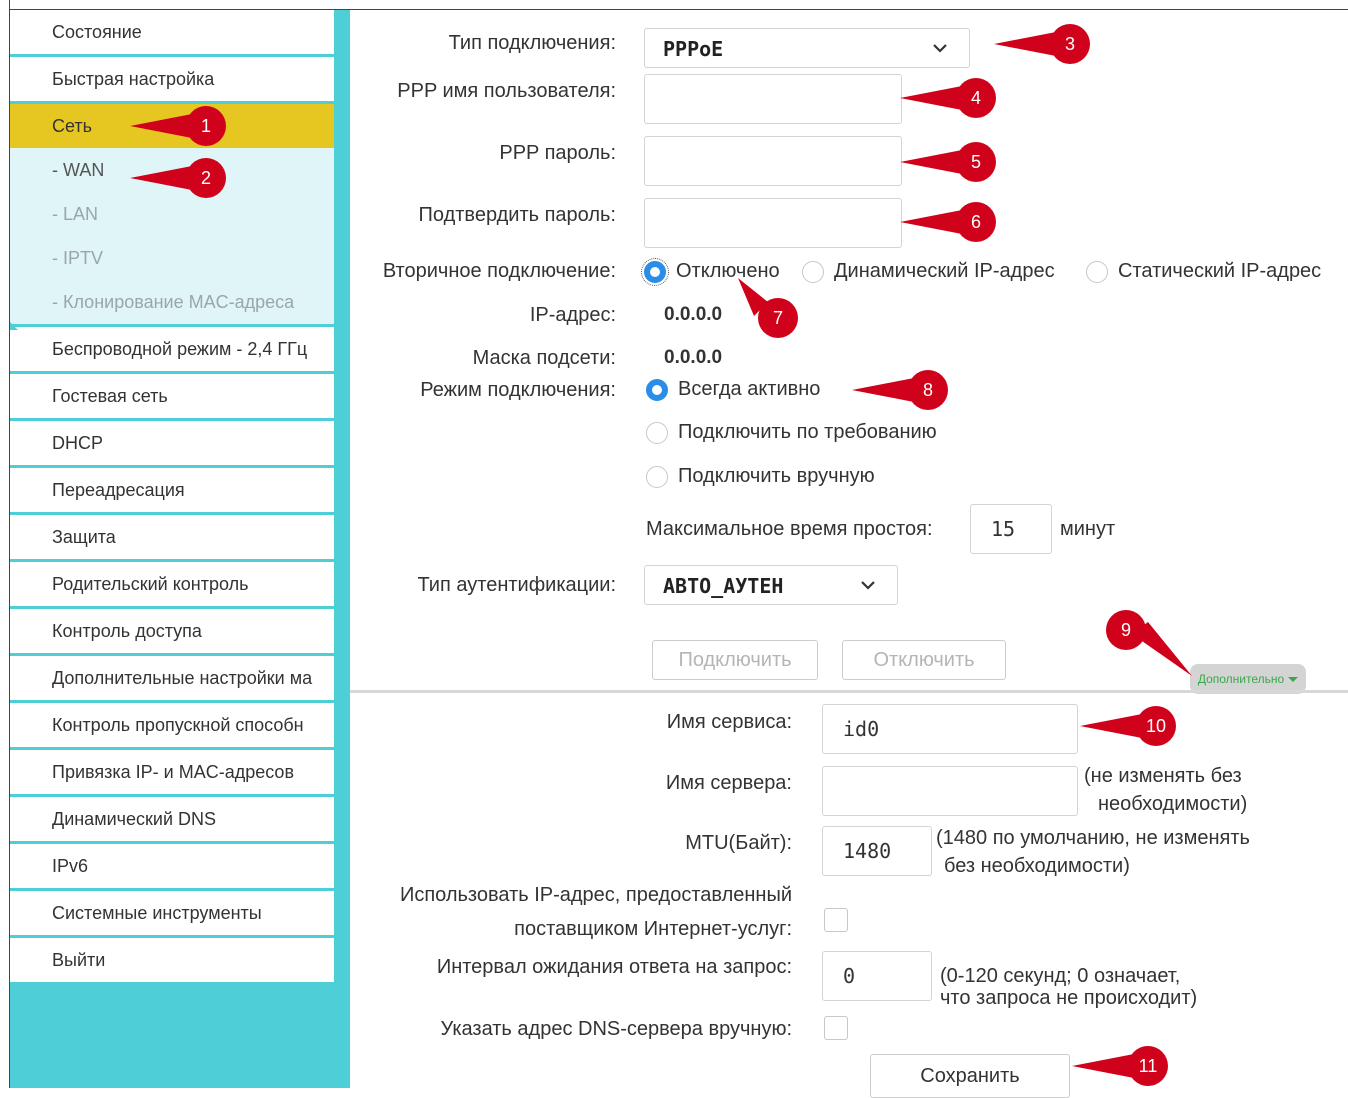 This screenshot has height=1098, width=1348. What do you see at coordinates (728, 783) in the screenshot?
I see `server-name-label: Имя сервера:` at bounding box center [728, 783].